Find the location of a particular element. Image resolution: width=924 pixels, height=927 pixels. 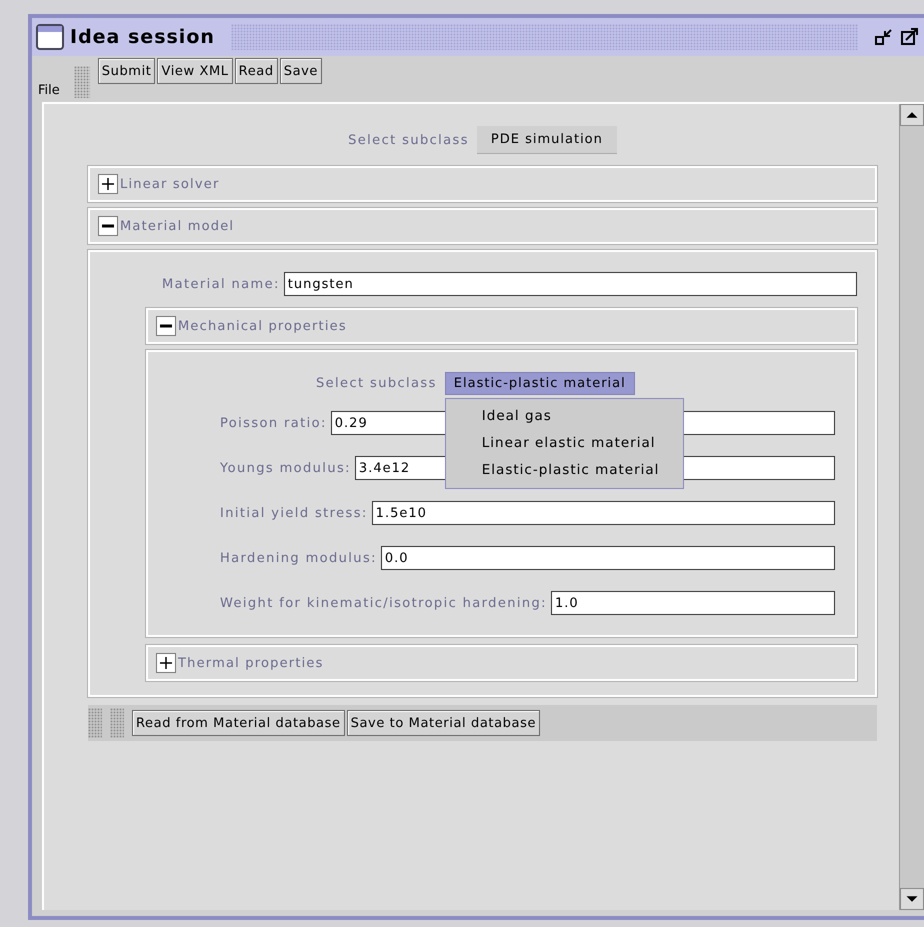

field-label: Poisson ratio: is located at coordinates (273, 423).